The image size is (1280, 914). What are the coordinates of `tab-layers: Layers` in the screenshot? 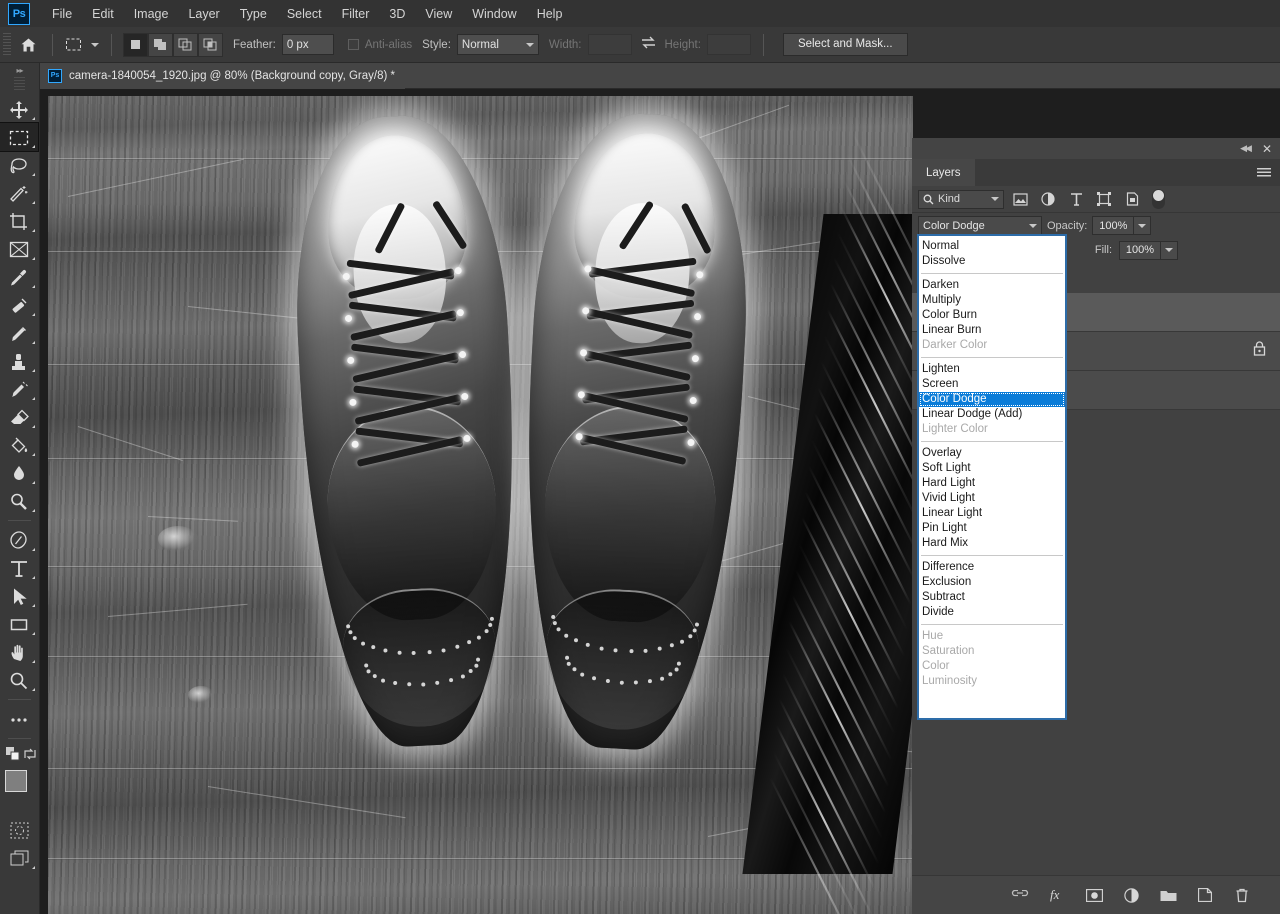 It's located at (943, 172).